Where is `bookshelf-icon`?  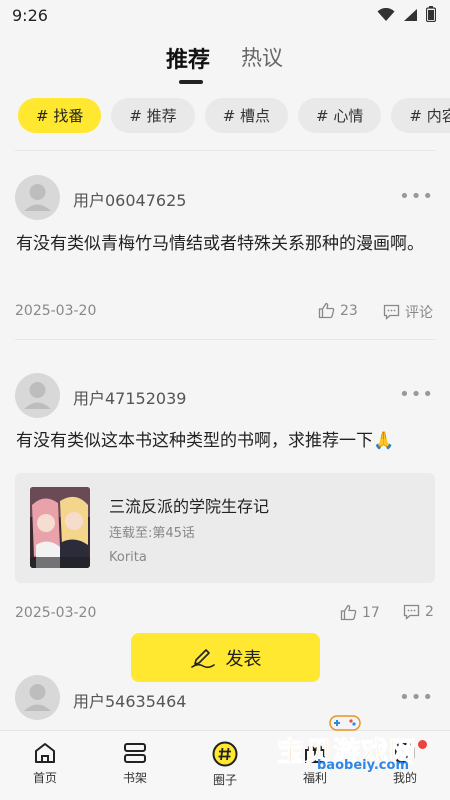 bookshelf-icon is located at coordinates (135, 753).